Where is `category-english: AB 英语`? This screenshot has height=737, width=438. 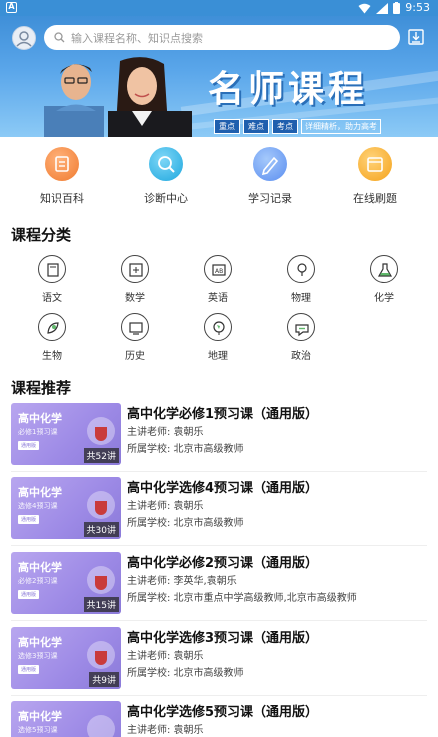
category-english: AB 英语 is located at coordinates (218, 279).